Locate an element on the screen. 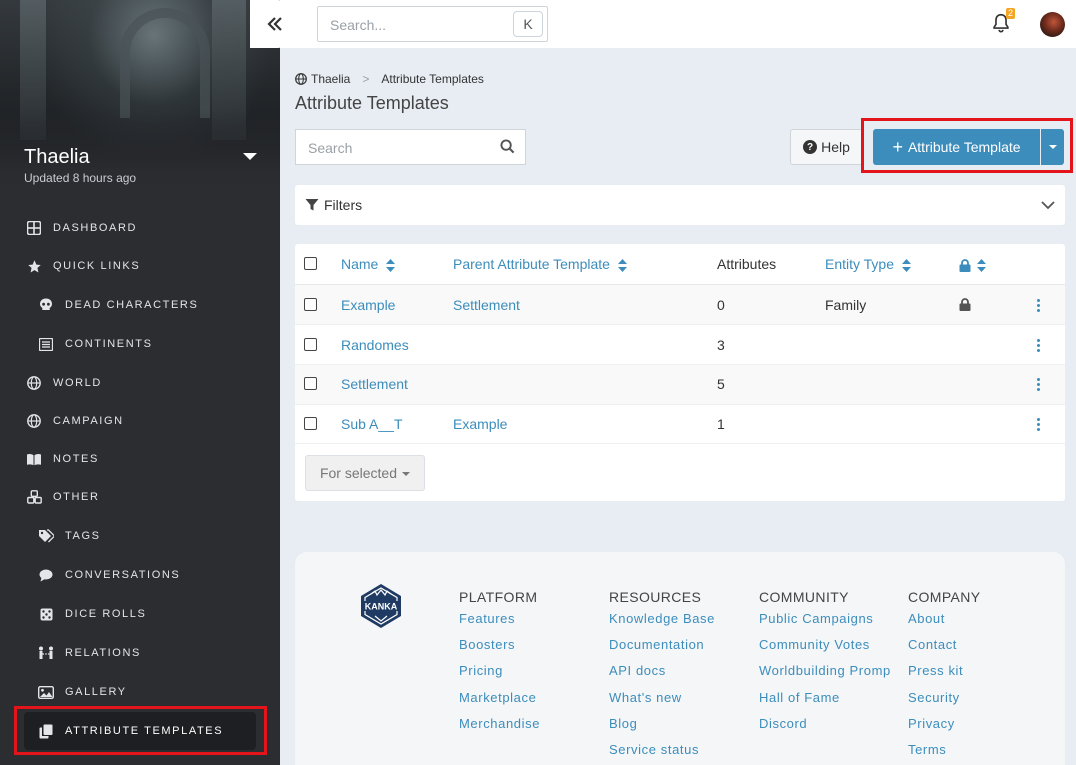  footer-link: Community Votes is located at coordinates (829, 650).